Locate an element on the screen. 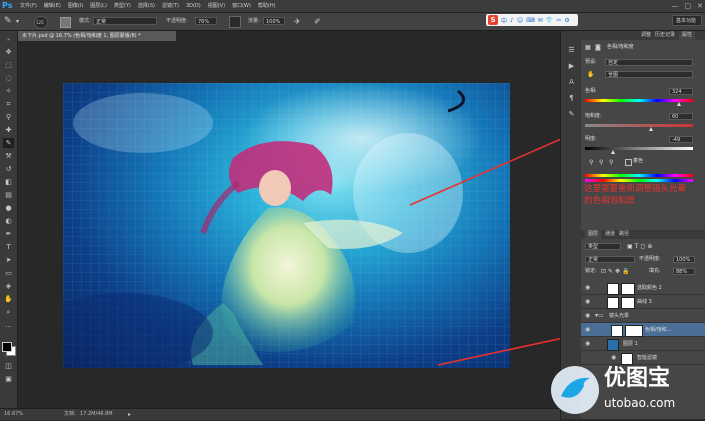 The height and width of the screenshot is (421, 705). eyedropper-subtract-icon: ⚲ is located at coordinates (611, 162).